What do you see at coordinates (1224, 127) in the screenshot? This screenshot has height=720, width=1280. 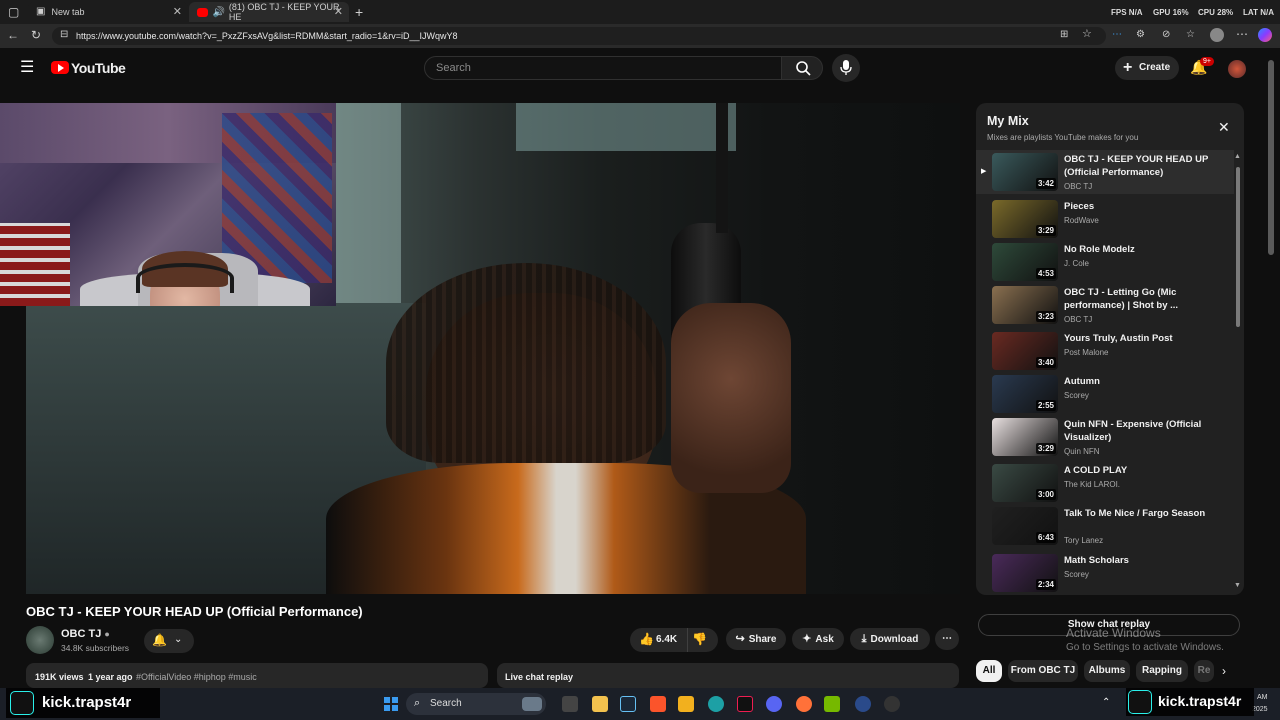 I see `close-icon: ✕` at bounding box center [1224, 127].